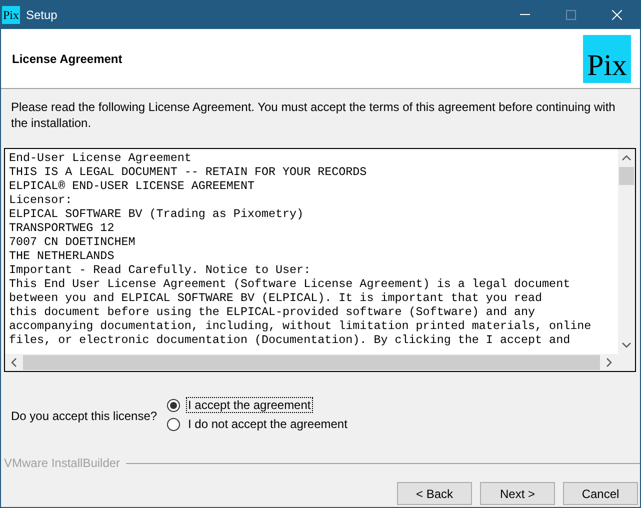  Describe the element at coordinates (571, 15) in the screenshot. I see `maximize-icon` at that location.